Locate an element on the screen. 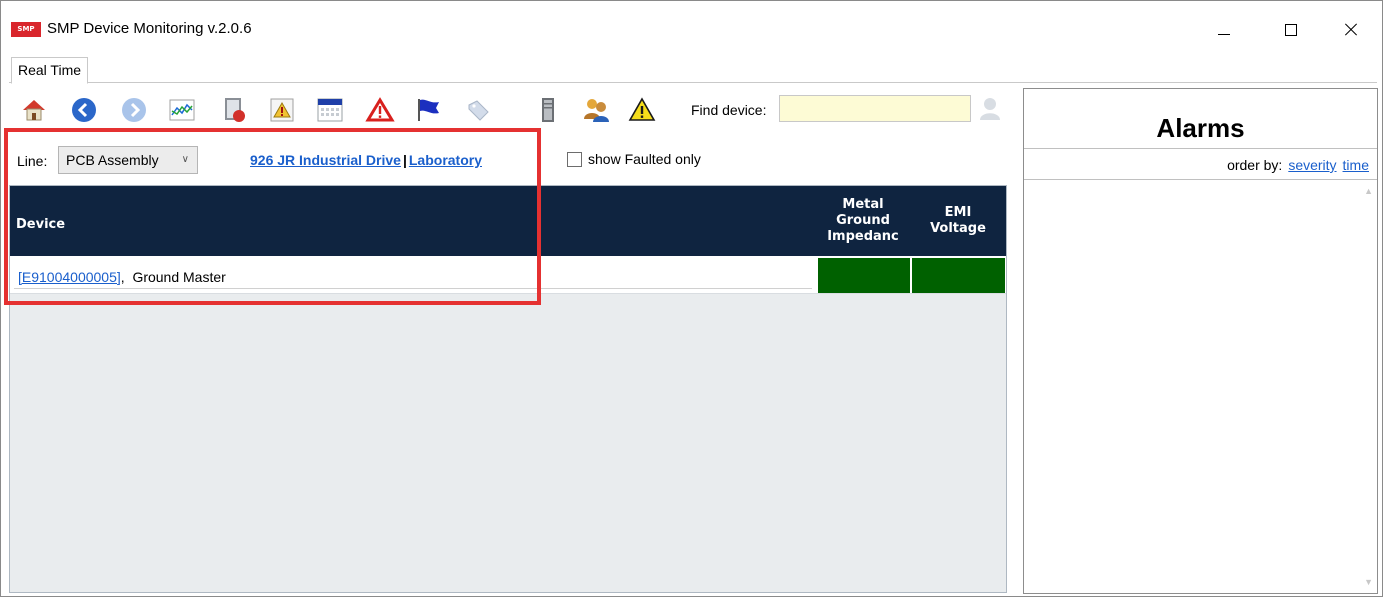 This screenshot has height=597, width=1383. location-link: 926 JR Industrial Drive is located at coordinates (325, 160).